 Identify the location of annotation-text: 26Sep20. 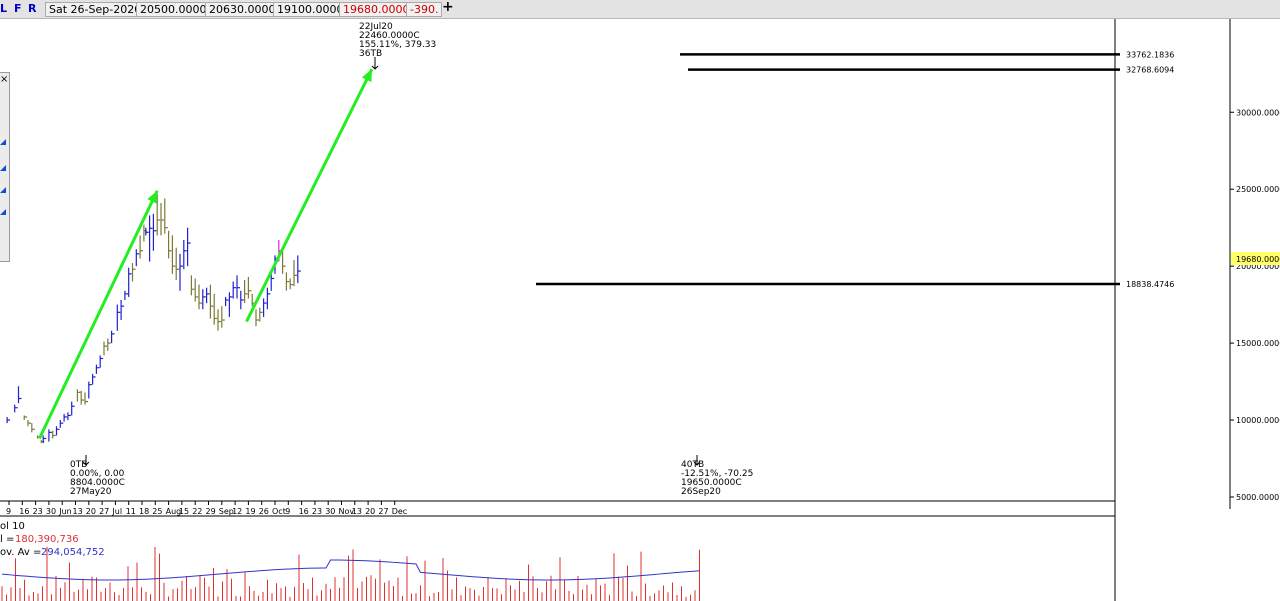
(701, 492).